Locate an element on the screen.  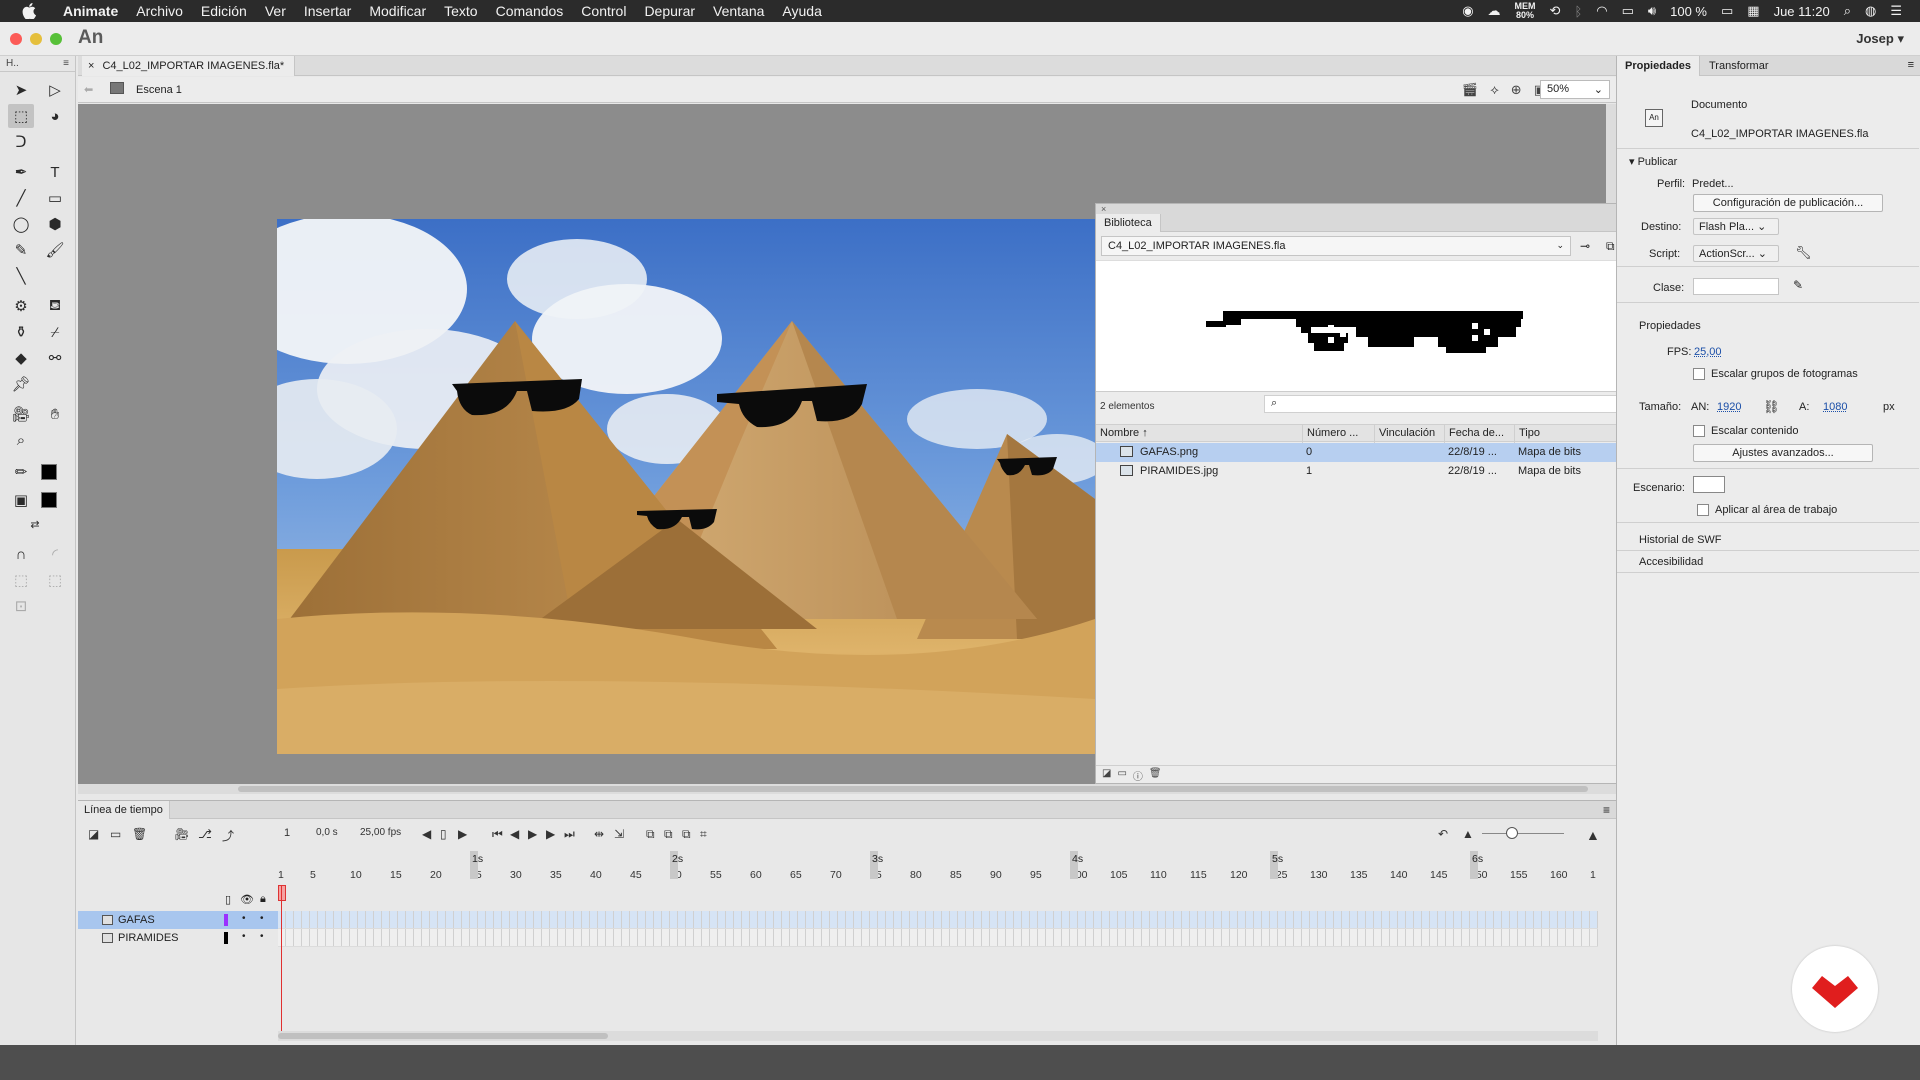
scale-icon: ⬚ is located at coordinates (21, 580).